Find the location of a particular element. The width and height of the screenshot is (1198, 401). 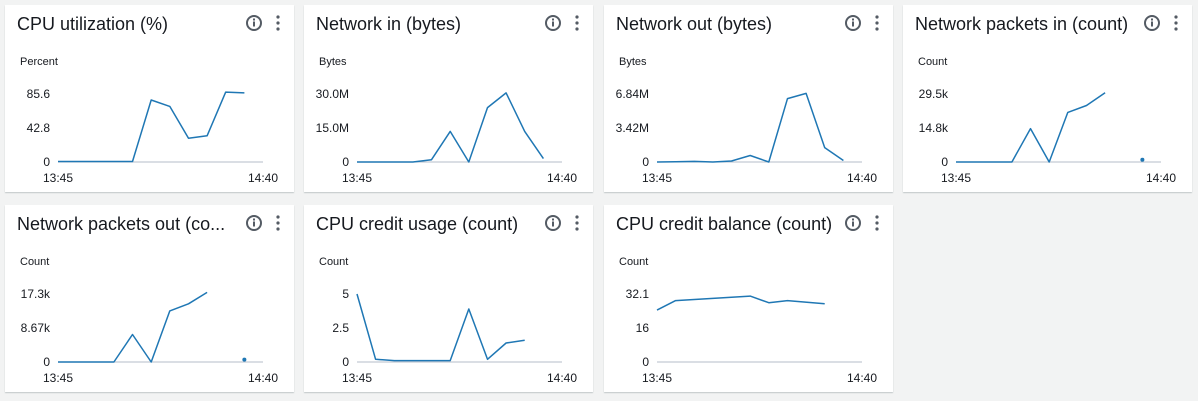

widget-title: Network in (bytes) is located at coordinates (389, 24).